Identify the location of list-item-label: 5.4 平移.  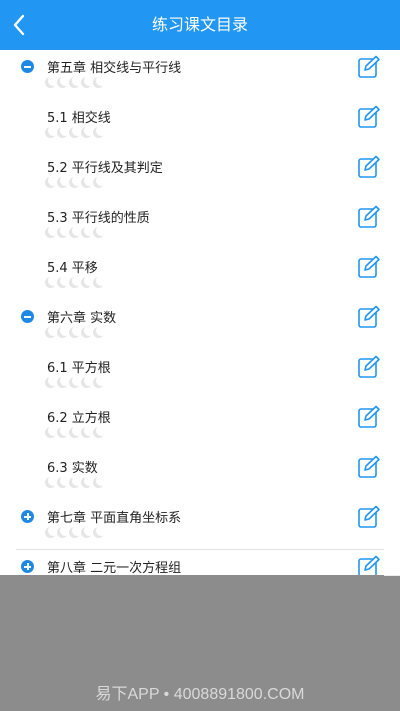
(72, 268).